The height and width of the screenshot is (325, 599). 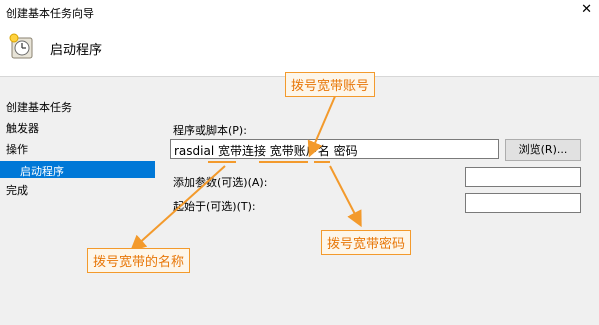 What do you see at coordinates (76, 50) in the screenshot?
I see `page-title: 启动程序` at bounding box center [76, 50].